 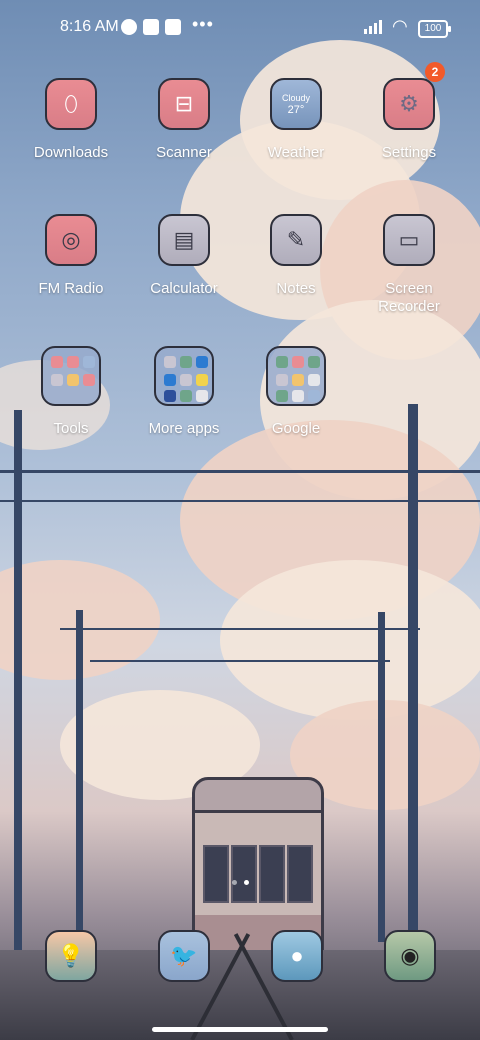 What do you see at coordinates (184, 240) in the screenshot?
I see `calculator-icon: ▤` at bounding box center [184, 240].